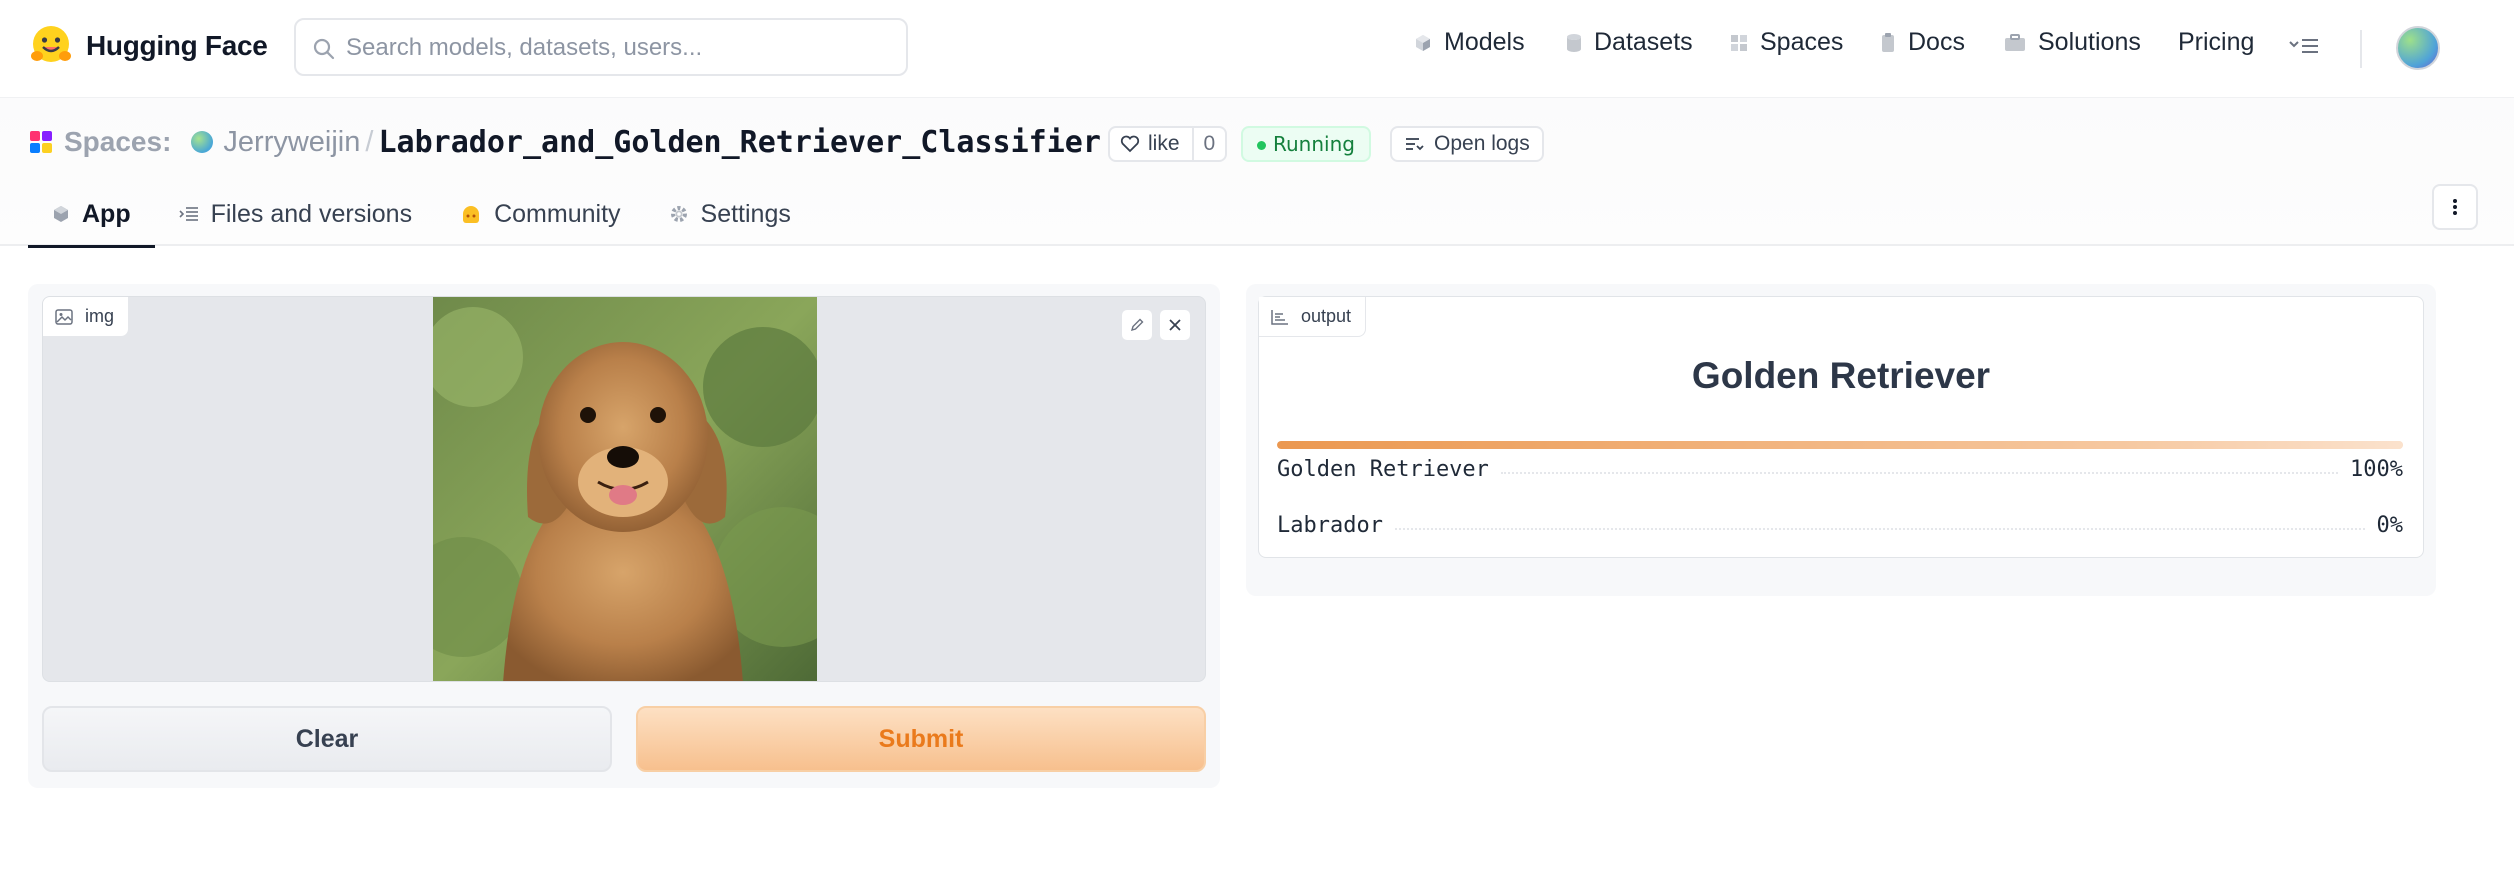  What do you see at coordinates (106, 213) in the screenshot?
I see `tab-app-label: App` at bounding box center [106, 213].